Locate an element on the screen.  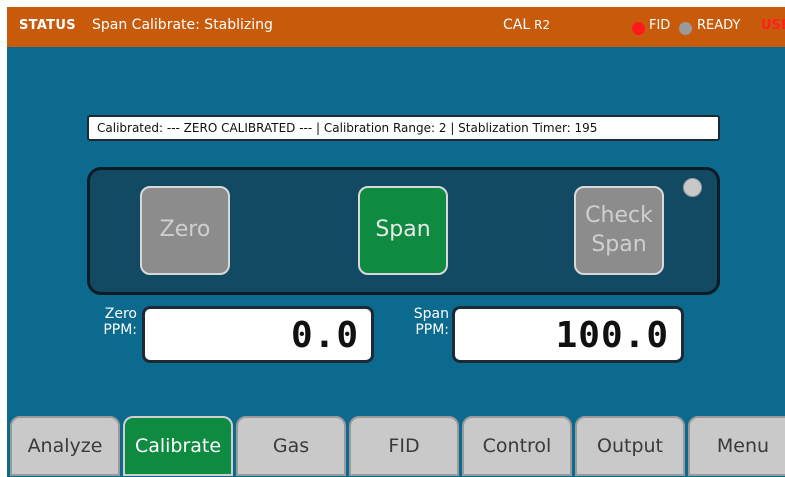
span-button: Span is located at coordinates (403, 230).